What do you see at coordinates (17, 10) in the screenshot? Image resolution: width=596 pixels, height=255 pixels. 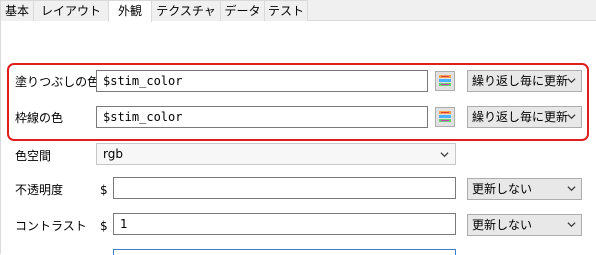 I see `tab-basic: 基本` at bounding box center [17, 10].